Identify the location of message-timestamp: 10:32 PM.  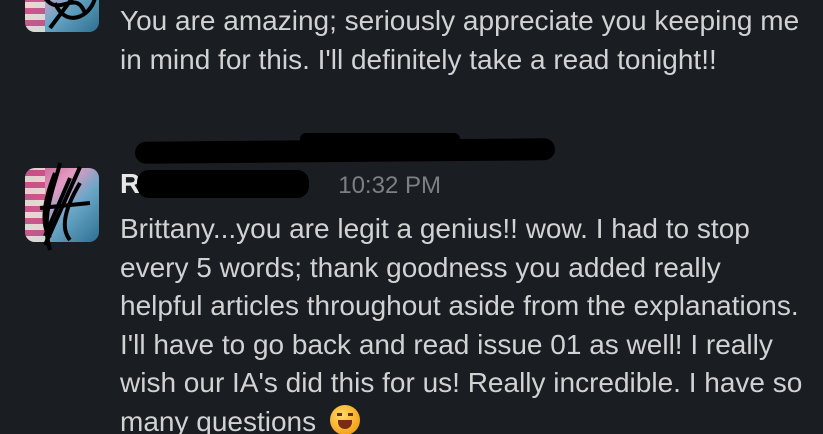
(389, 186).